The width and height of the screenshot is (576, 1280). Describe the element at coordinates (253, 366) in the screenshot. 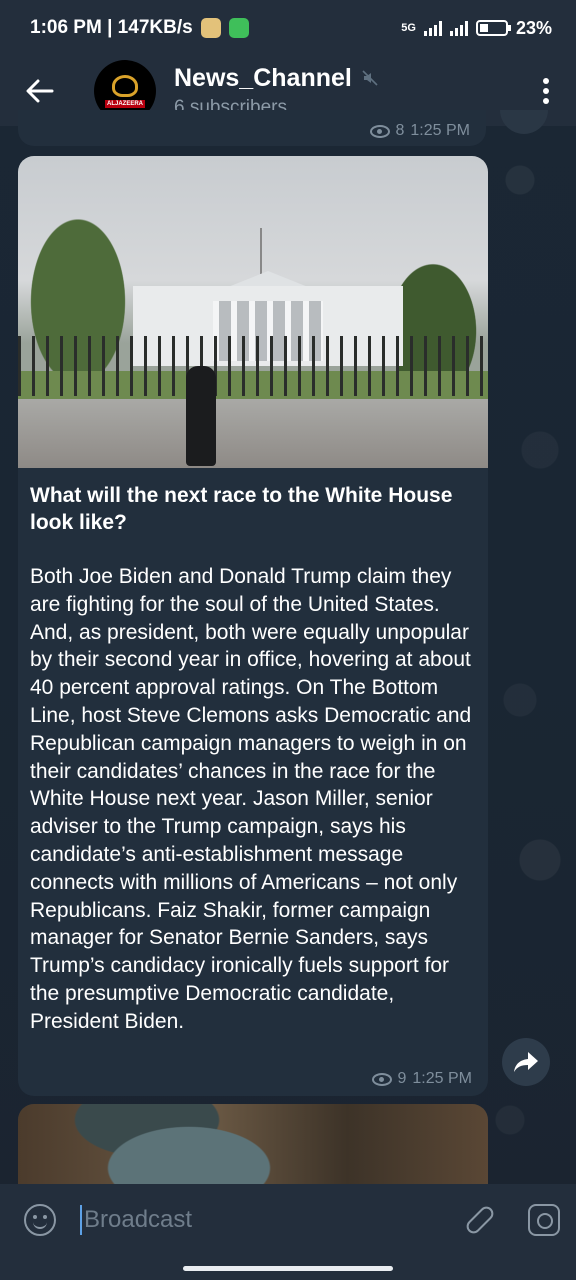

I see `photo-fence` at that location.